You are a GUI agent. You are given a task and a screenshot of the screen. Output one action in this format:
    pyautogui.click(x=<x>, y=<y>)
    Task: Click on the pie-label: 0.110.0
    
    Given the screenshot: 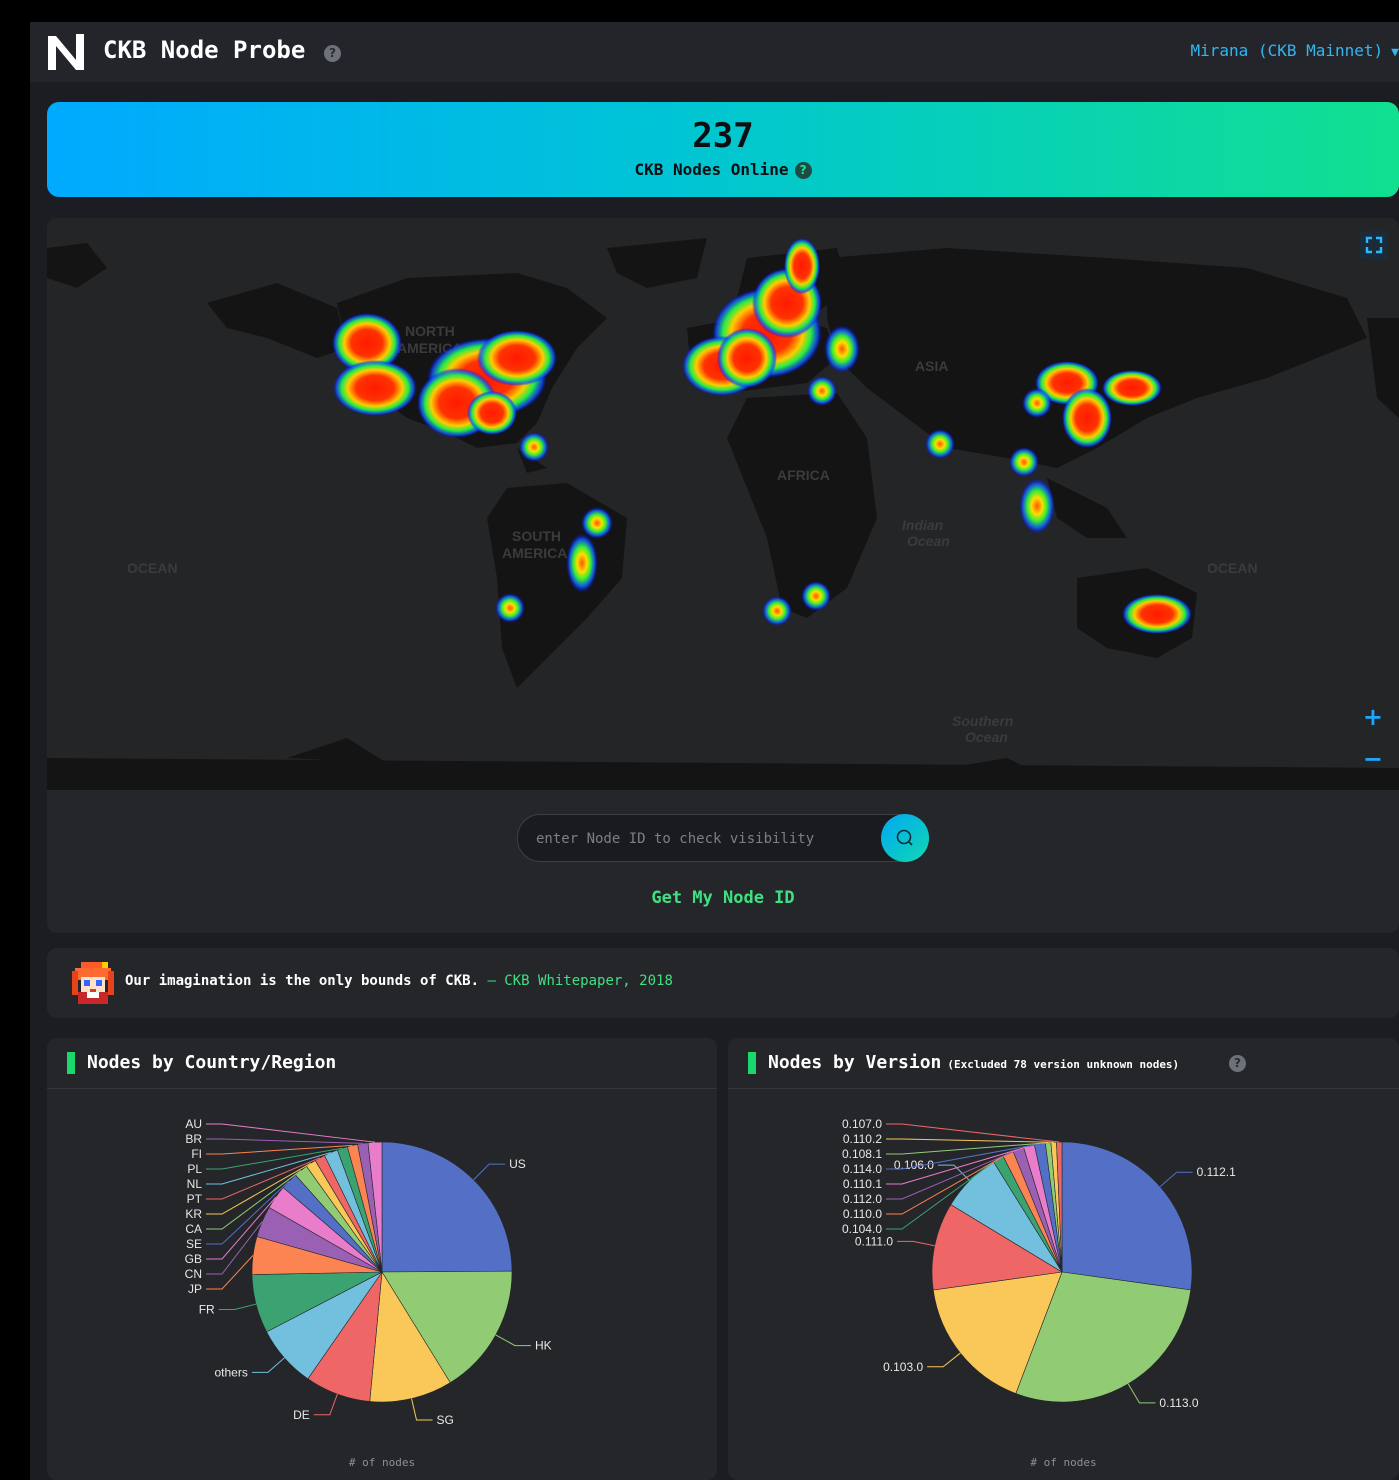 What is the action you would take?
    pyautogui.click(x=862, y=1214)
    